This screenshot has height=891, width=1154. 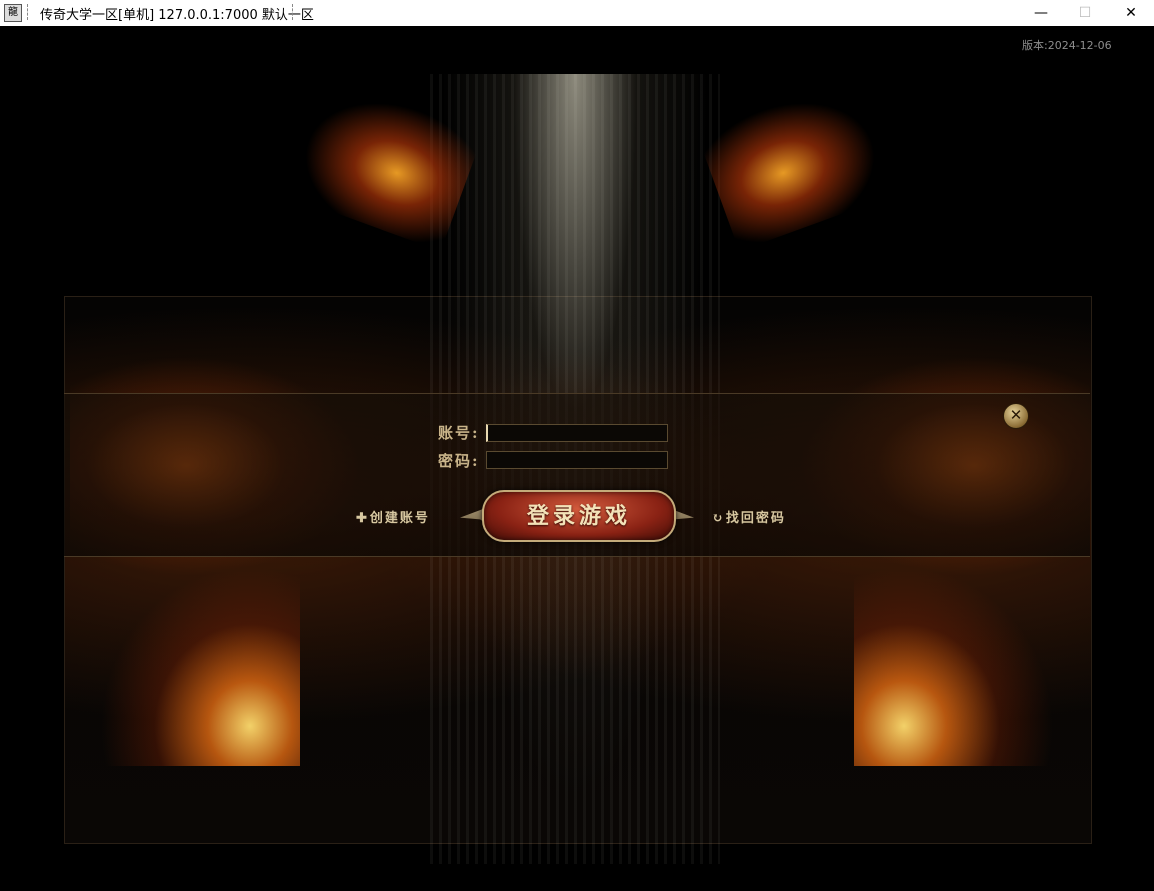 I want to click on recover-password-label: 找回密码, so click(x=755, y=518).